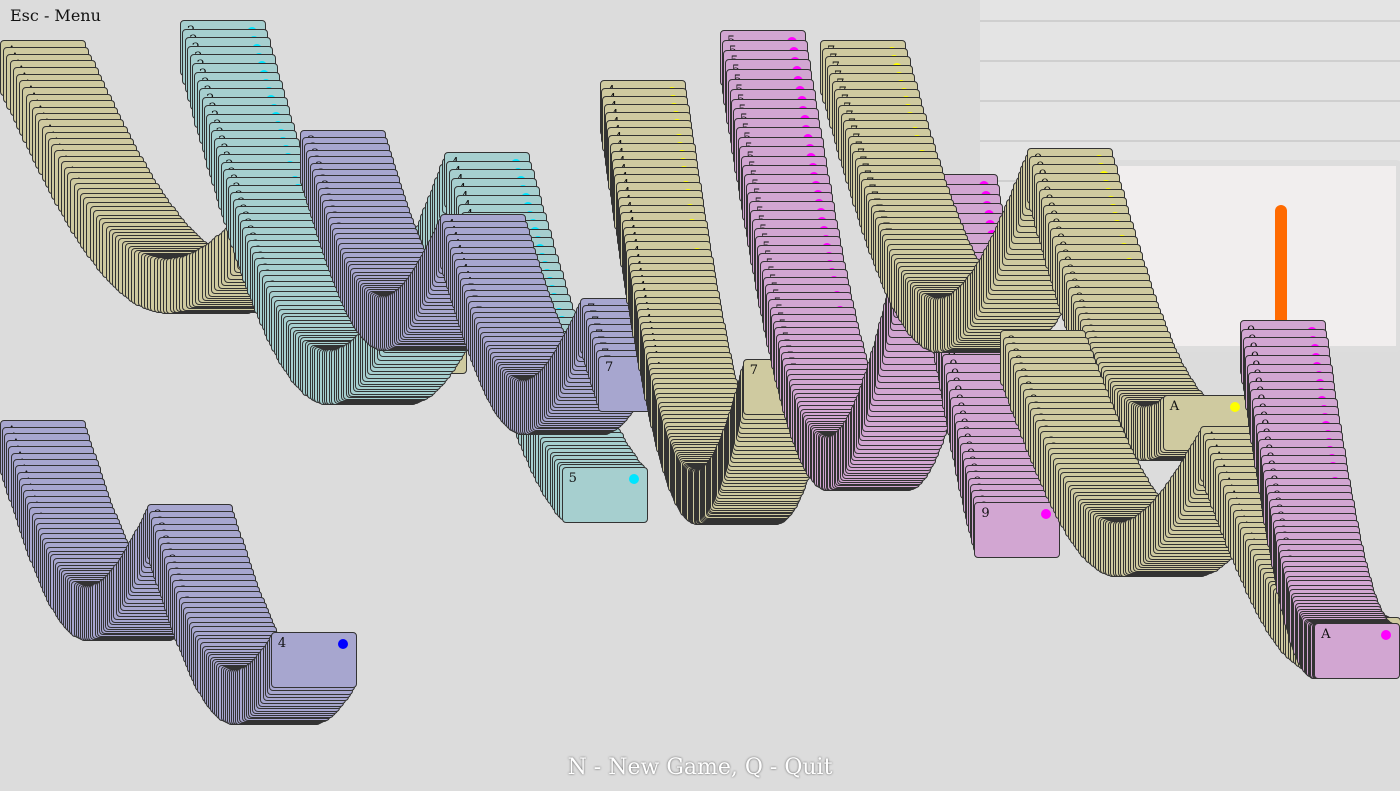  Describe the element at coordinates (604, 494) in the screenshot. I see `card: 5` at that location.